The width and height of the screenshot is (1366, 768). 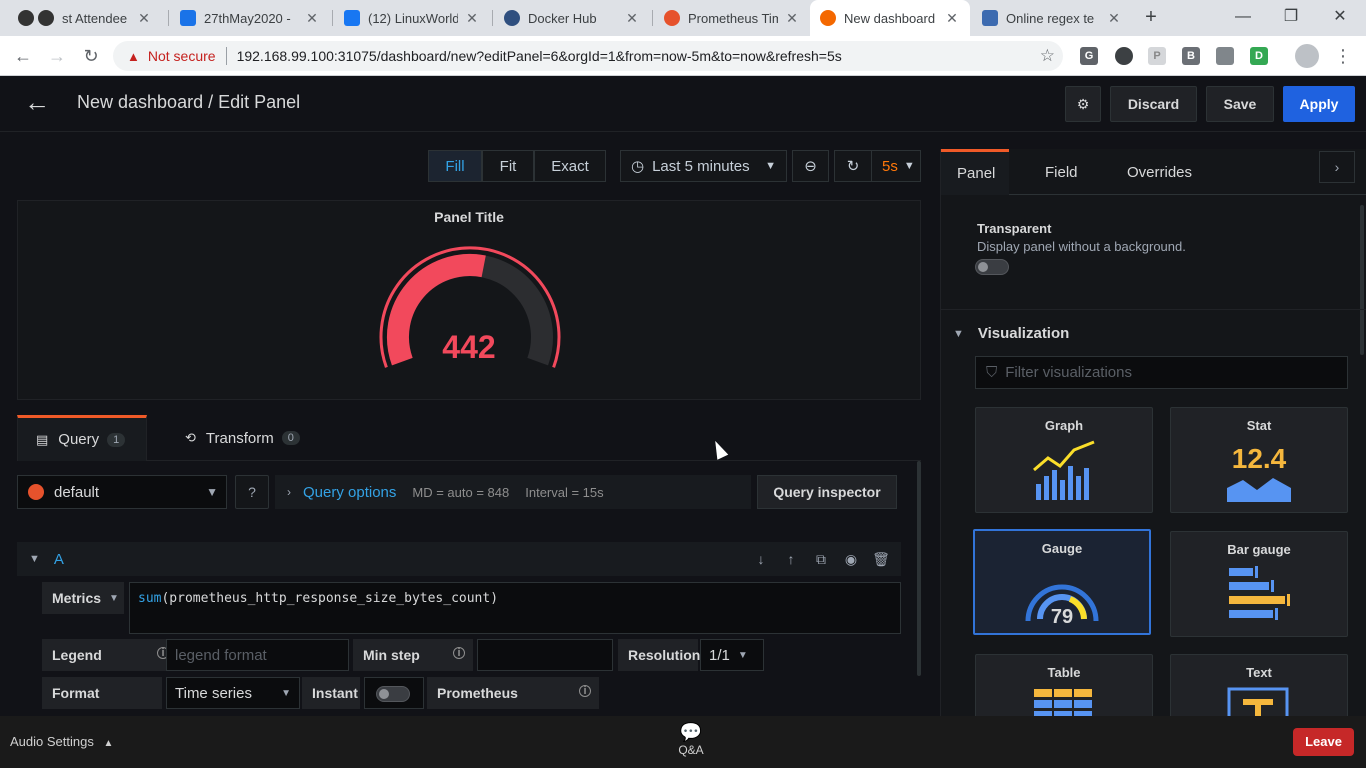 What do you see at coordinates (1340, 18) in the screenshot?
I see `window-close-icon: ✕` at bounding box center [1340, 18].